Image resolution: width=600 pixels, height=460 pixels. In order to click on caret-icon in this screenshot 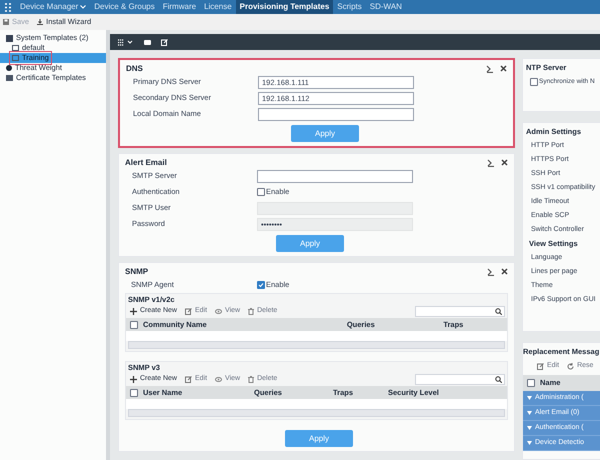, I will do `click(83, 7)`.